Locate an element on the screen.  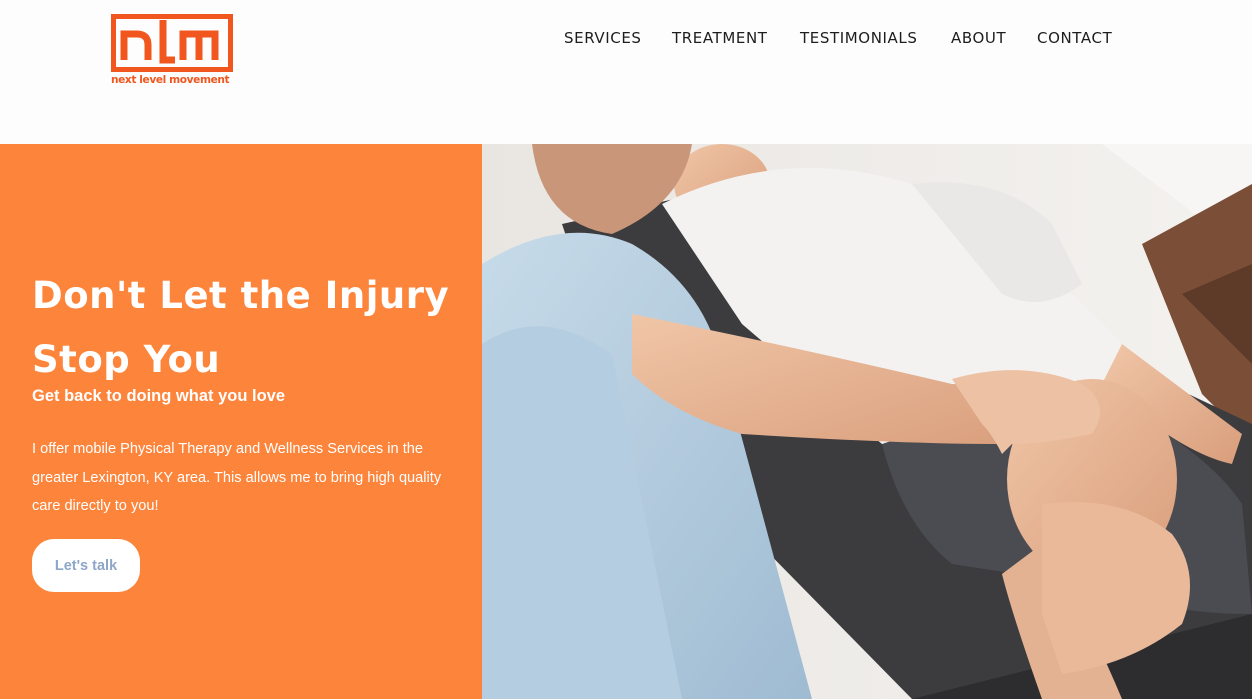
nlm-logo-icon is located at coordinates (172, 43).